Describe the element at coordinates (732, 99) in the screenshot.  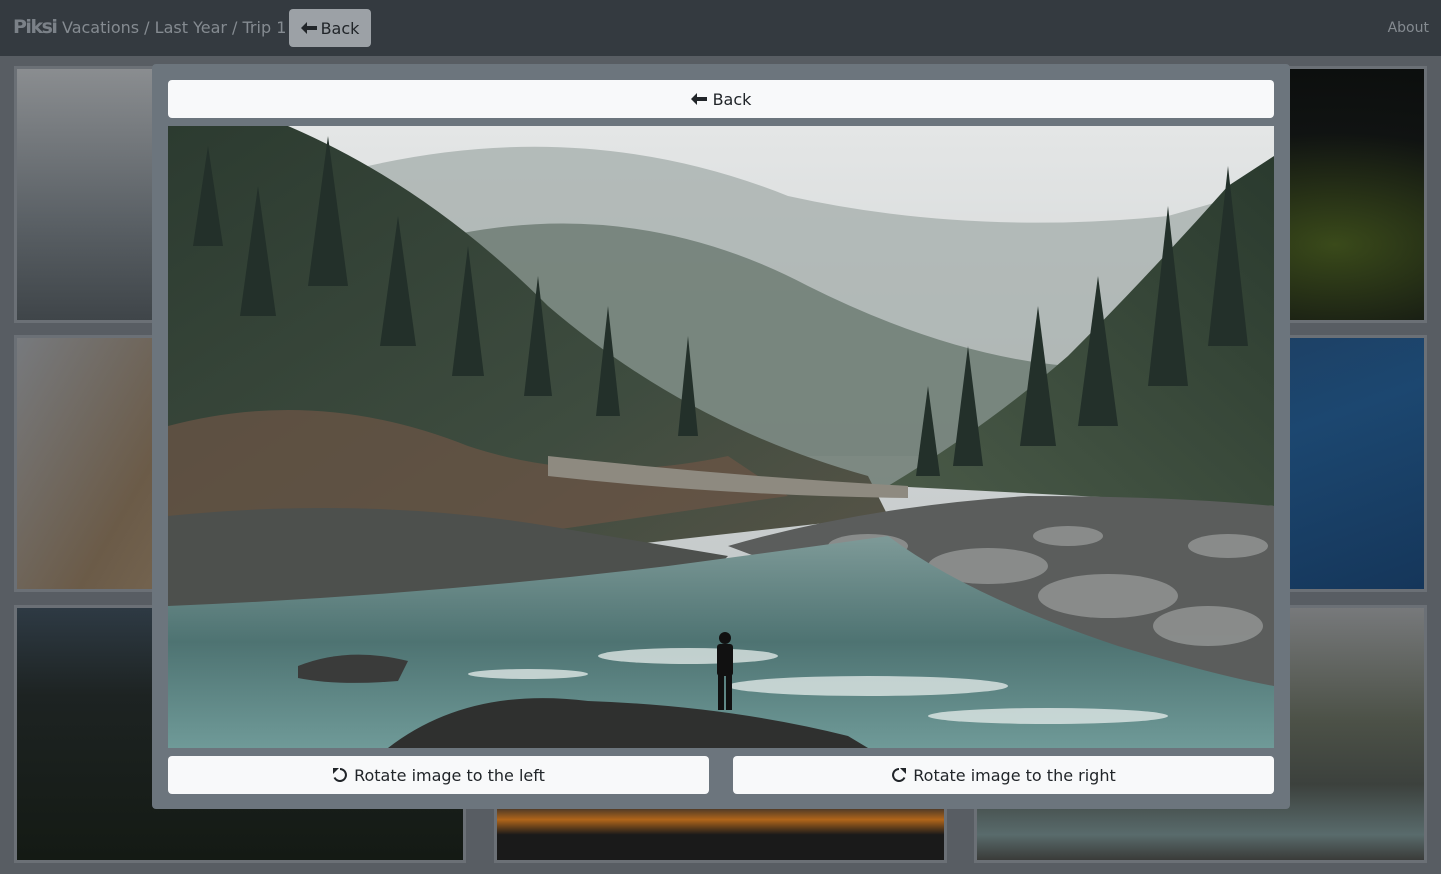
I see `modal-back-label: Back` at that location.